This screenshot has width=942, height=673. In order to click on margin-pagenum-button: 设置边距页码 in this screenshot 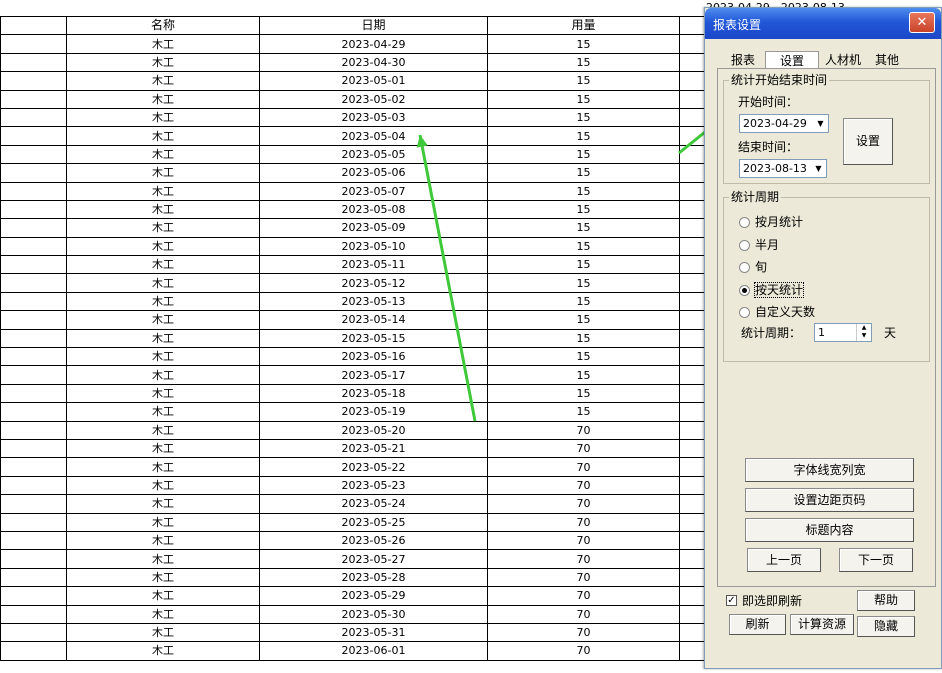, I will do `click(829, 500)`.